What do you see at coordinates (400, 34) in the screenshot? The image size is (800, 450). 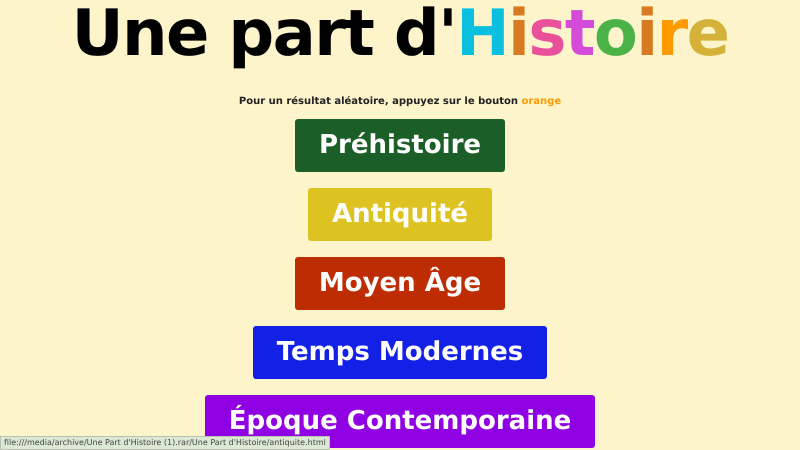 I see `page-title: Une part d'Histoire` at bounding box center [400, 34].